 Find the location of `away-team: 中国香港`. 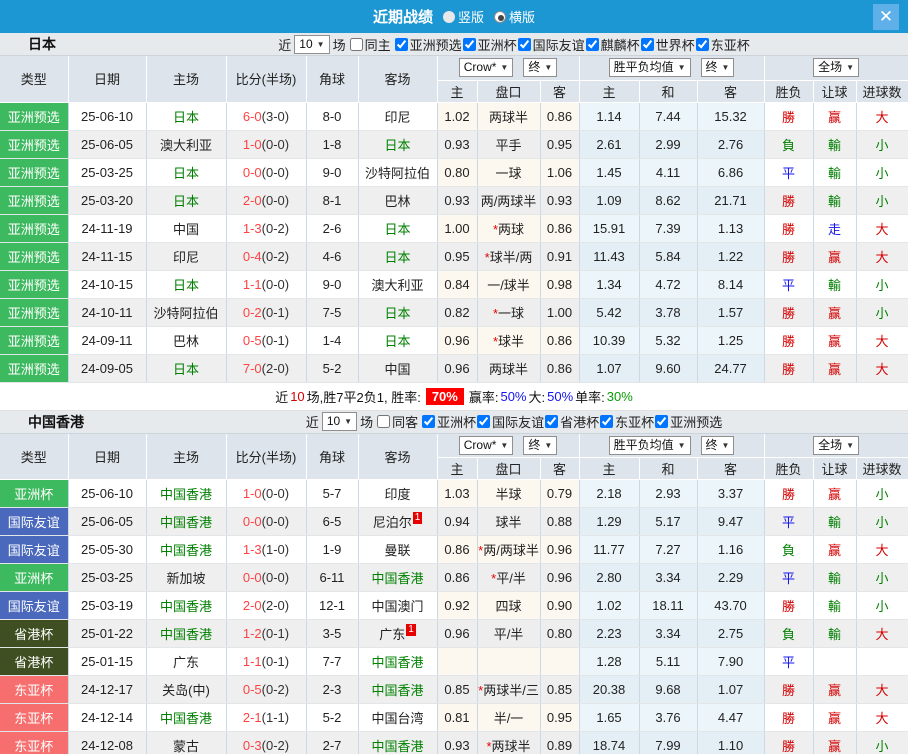

away-team: 中国香港 is located at coordinates (398, 661).